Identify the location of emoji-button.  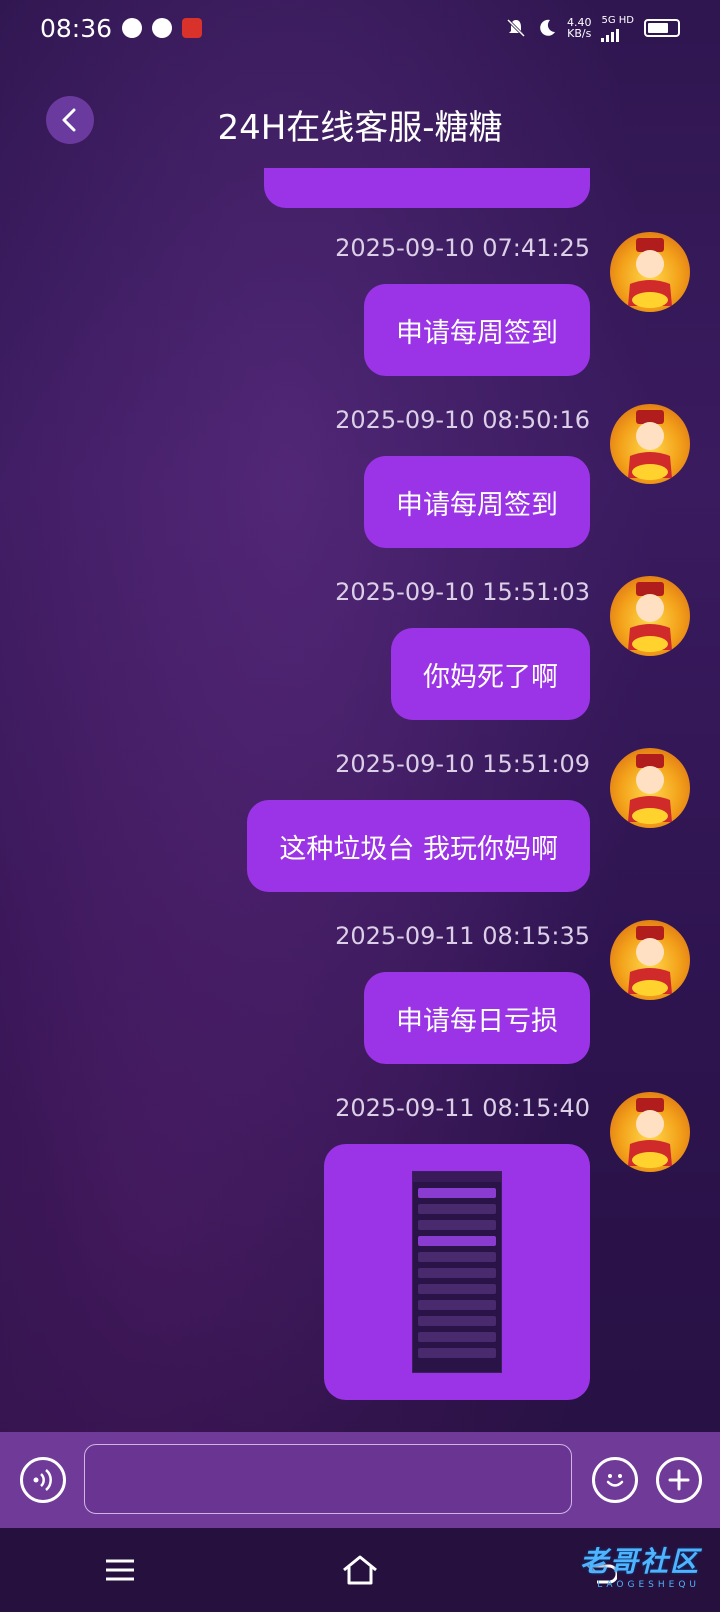
(615, 1480).